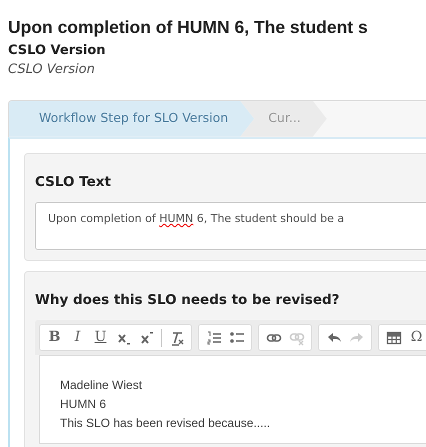 Image resolution: width=426 pixels, height=447 pixels. I want to click on editor-text-line: HUMN 6, so click(84, 405).